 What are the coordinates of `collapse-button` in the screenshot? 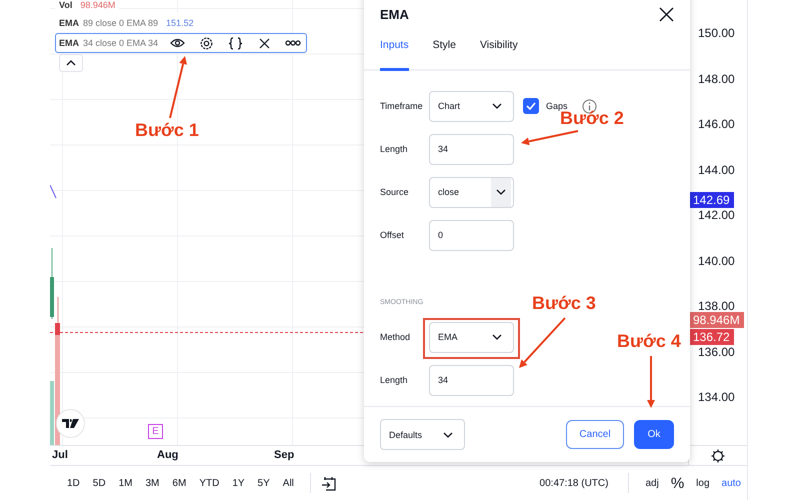 It's located at (71, 63).